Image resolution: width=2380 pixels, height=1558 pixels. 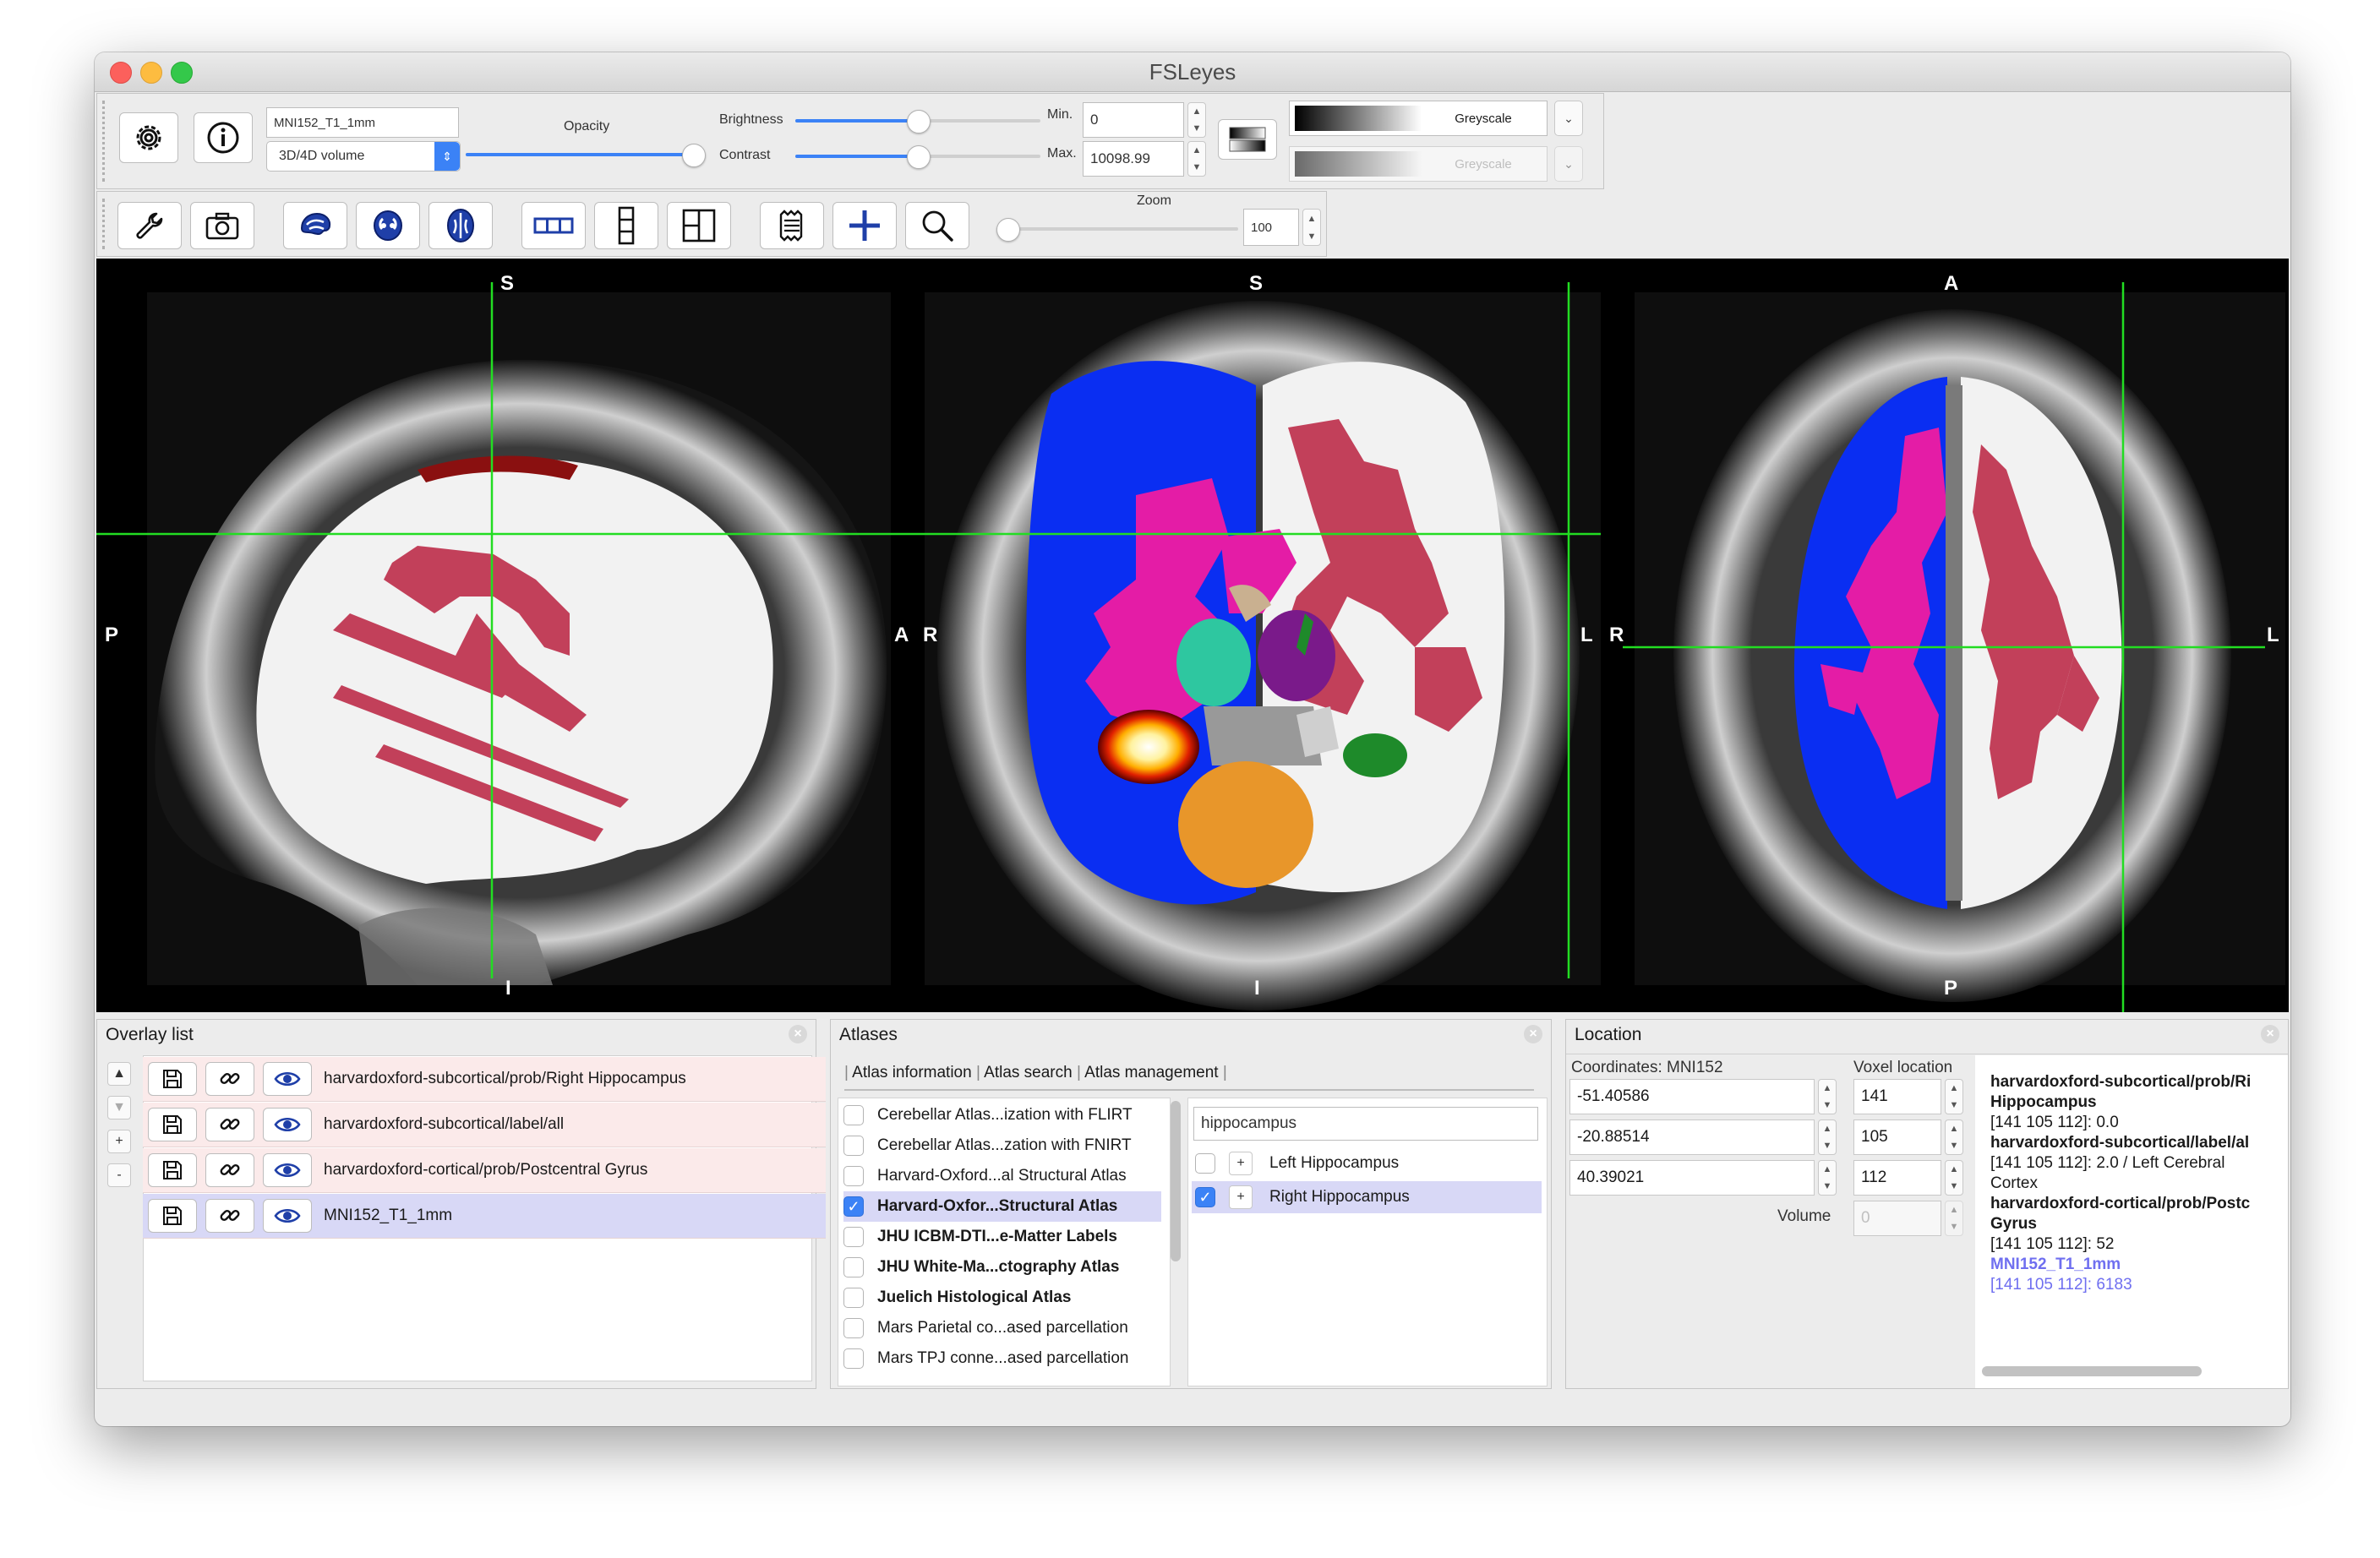 What do you see at coordinates (1002, 1206) in the screenshot?
I see `atlas-list-item: ✓ Harvard-Oxfor...Structural Atlas` at bounding box center [1002, 1206].